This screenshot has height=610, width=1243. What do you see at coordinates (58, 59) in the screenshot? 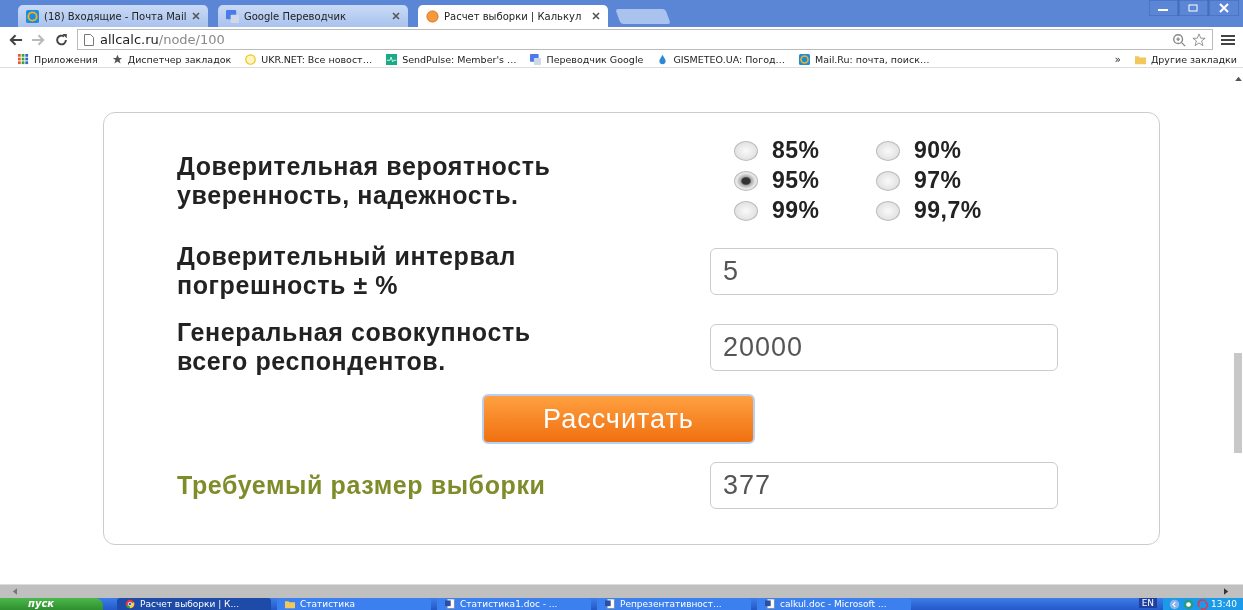
I see `bookmark-item: Приложения` at bounding box center [58, 59].